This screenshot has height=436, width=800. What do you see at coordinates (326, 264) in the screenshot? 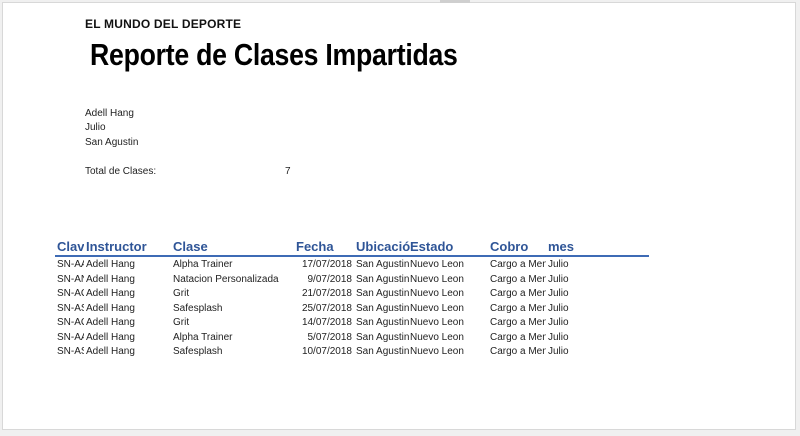
I see `cell-fecha: 17/07/2018` at bounding box center [326, 264].